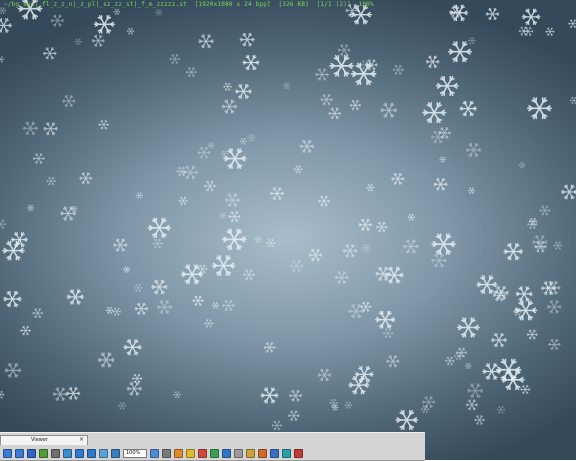 This screenshot has height=461, width=576. What do you see at coordinates (166, 453) in the screenshot?
I see `settings-icon` at bounding box center [166, 453].